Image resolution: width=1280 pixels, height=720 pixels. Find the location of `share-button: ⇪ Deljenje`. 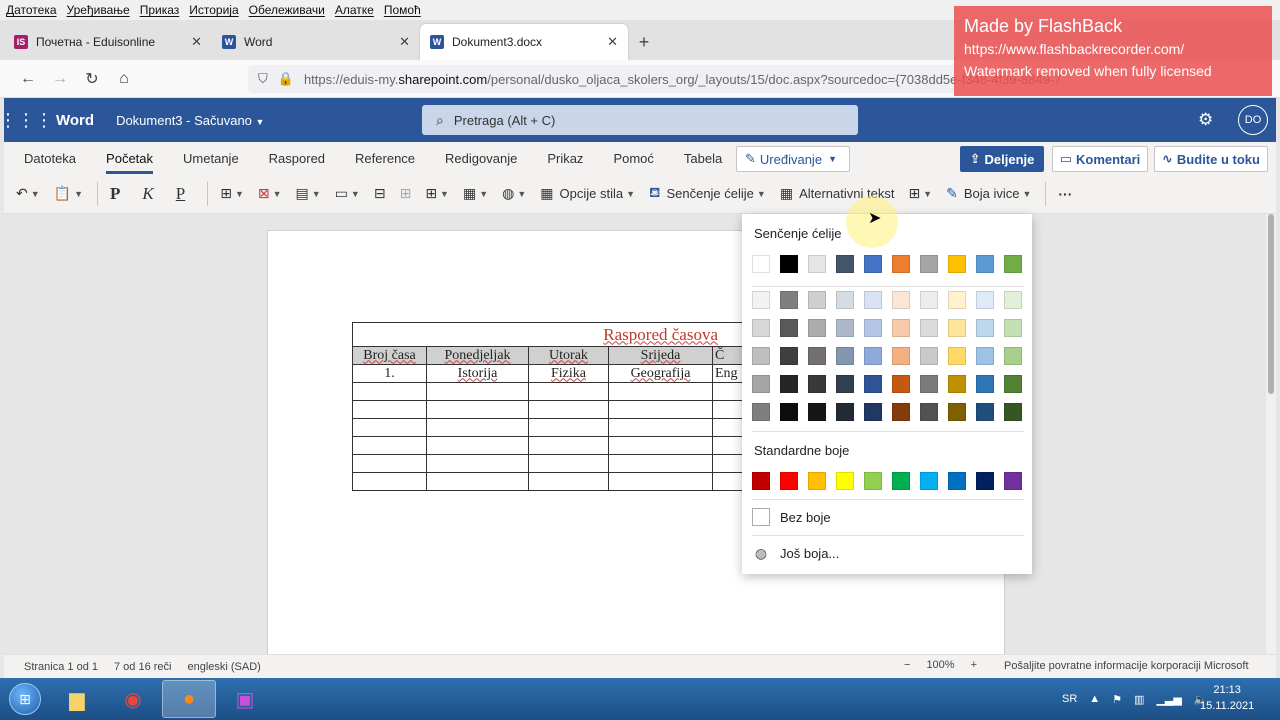

share-button: ⇪ Deljenje is located at coordinates (1002, 159).